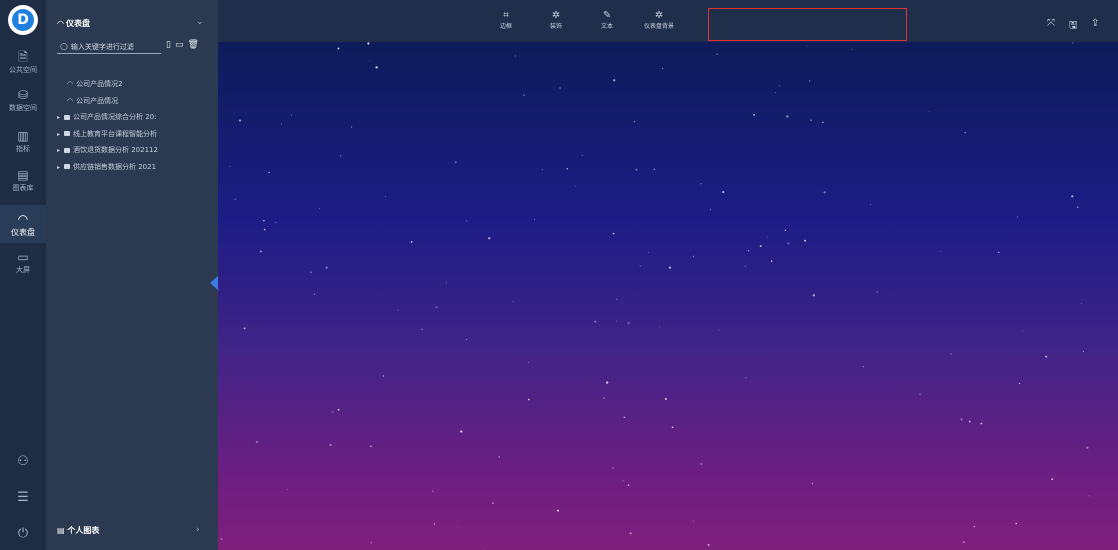 This screenshot has width=1118, height=550. I want to click on nav-metrics: ▥ 指标, so click(23, 144).